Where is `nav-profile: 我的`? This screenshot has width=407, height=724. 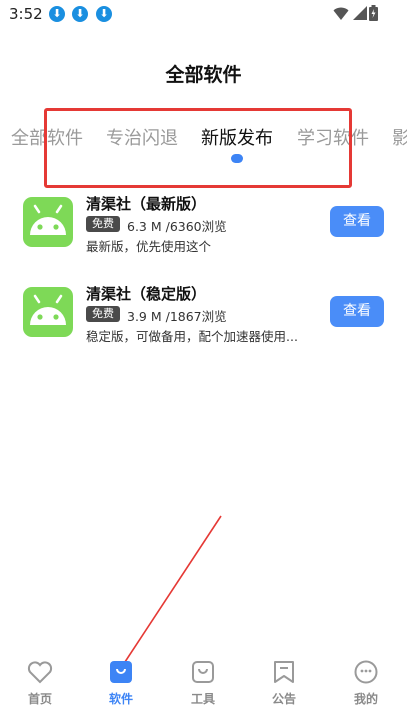 nav-profile: 我的 is located at coordinates (366, 683).